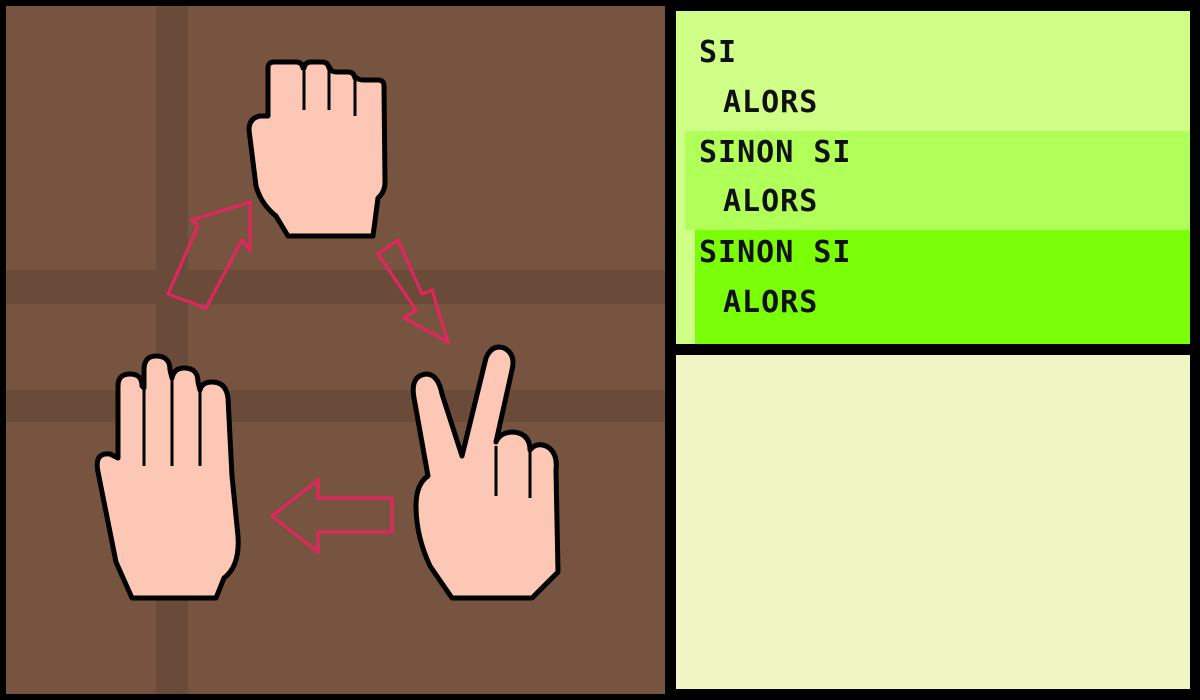  I want to click on peace-sign-hand-icon, so click(485, 472).